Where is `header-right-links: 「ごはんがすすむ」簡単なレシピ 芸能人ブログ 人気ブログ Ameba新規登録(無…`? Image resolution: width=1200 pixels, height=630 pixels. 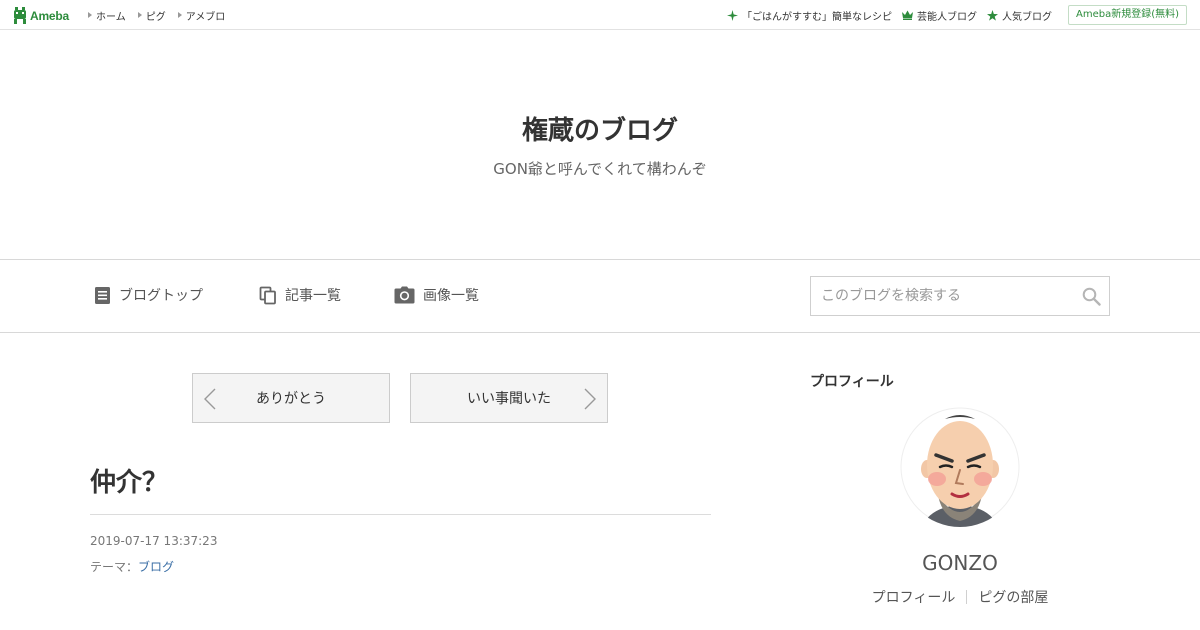
header-right-links: 「ごはんがすすむ」簡単なレシピ 芸能人ブログ 人気ブログ Ameba新規登録(無… is located at coordinates (952, 15).